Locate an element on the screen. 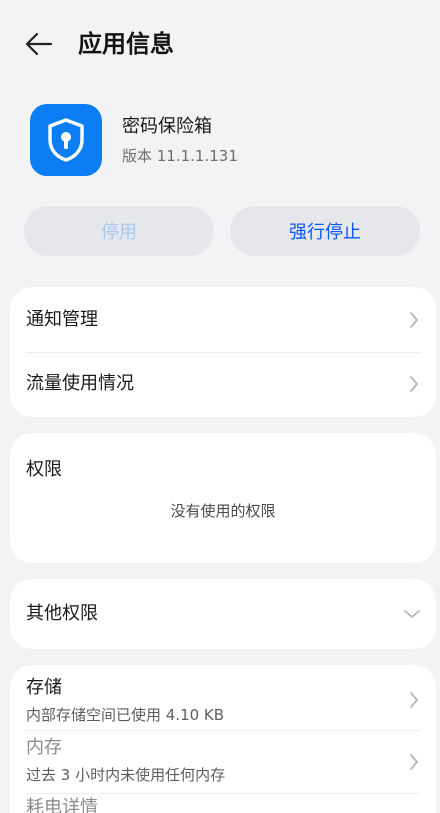 The image size is (440, 813). arrow-left-icon is located at coordinates (39, 44).